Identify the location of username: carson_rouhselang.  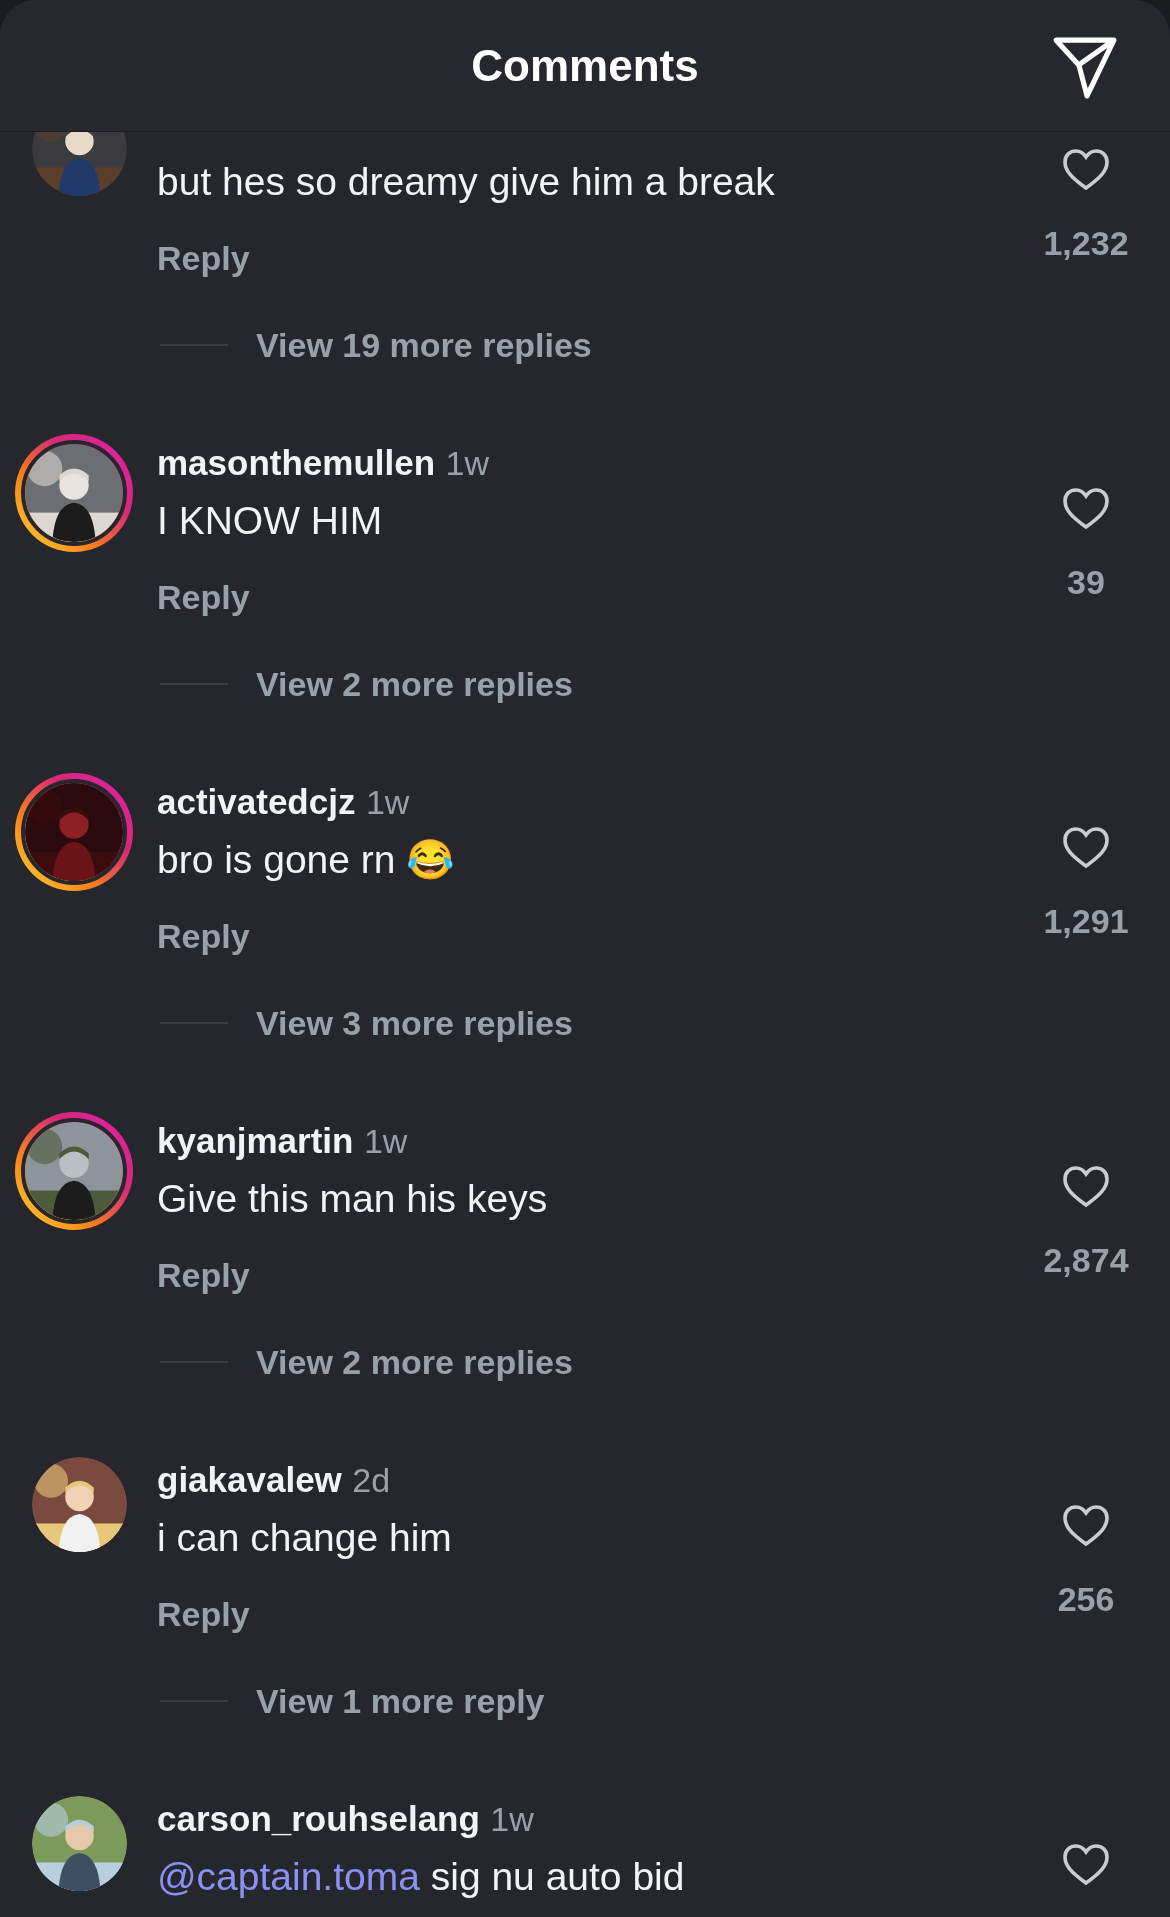
(318, 1818).